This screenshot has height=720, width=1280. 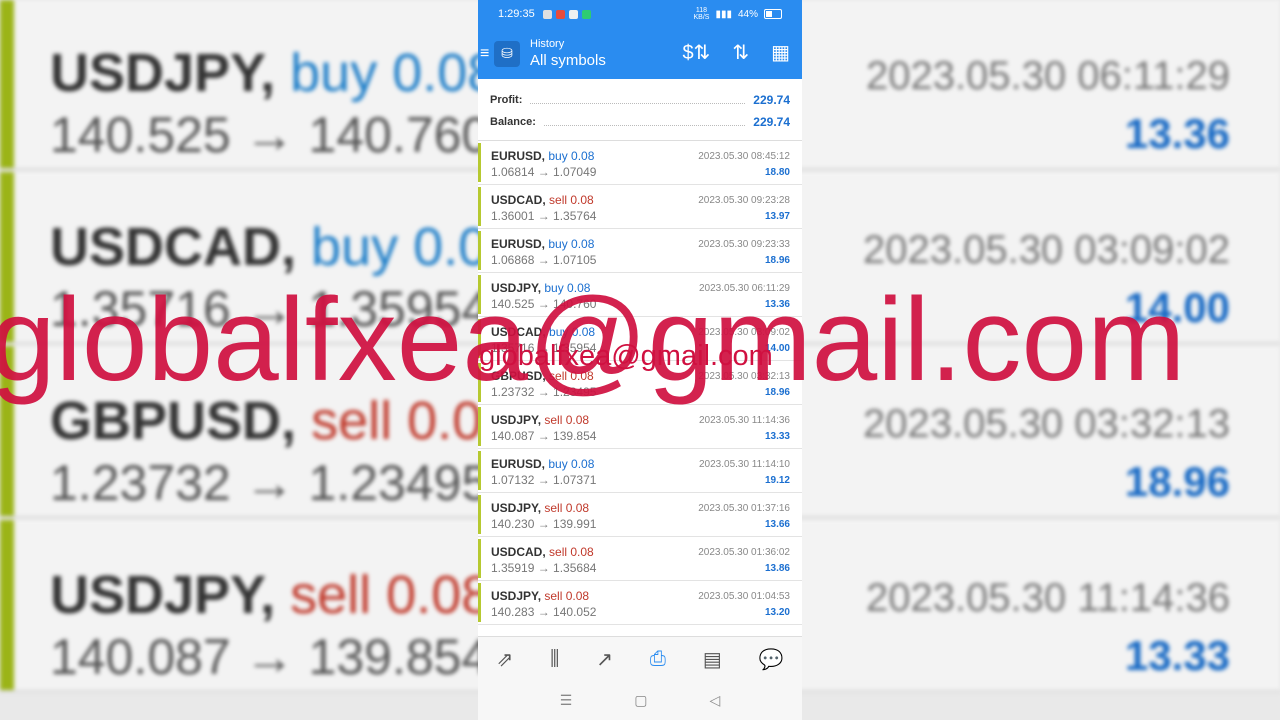 I want to click on bg-symbol: USDCAD, buy 0.08, so click(x=284, y=247).